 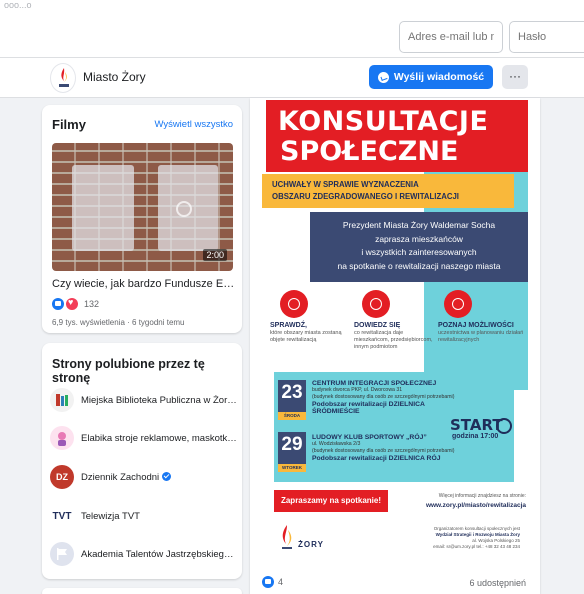 What do you see at coordinates (383, 77) in the screenshot?
I see `messenger-icon` at bounding box center [383, 77].